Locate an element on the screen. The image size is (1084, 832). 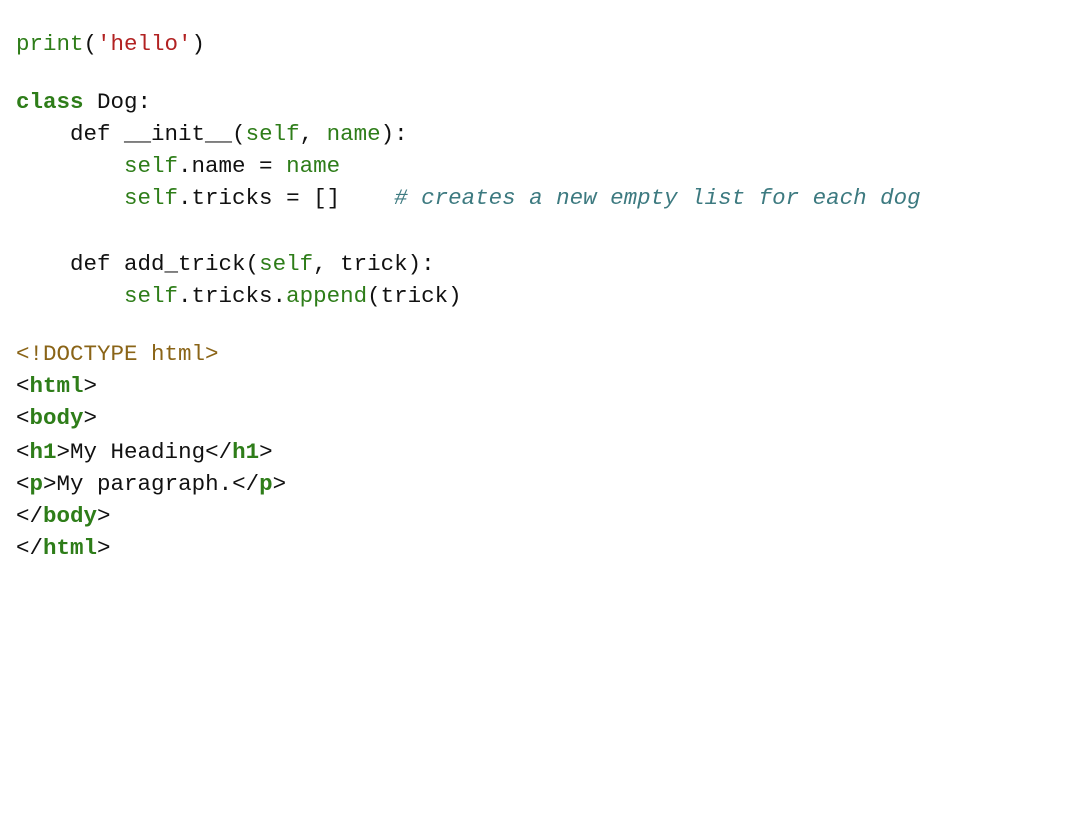
inline-comment: # creates a new empty list for each dog is located at coordinates (657, 198).